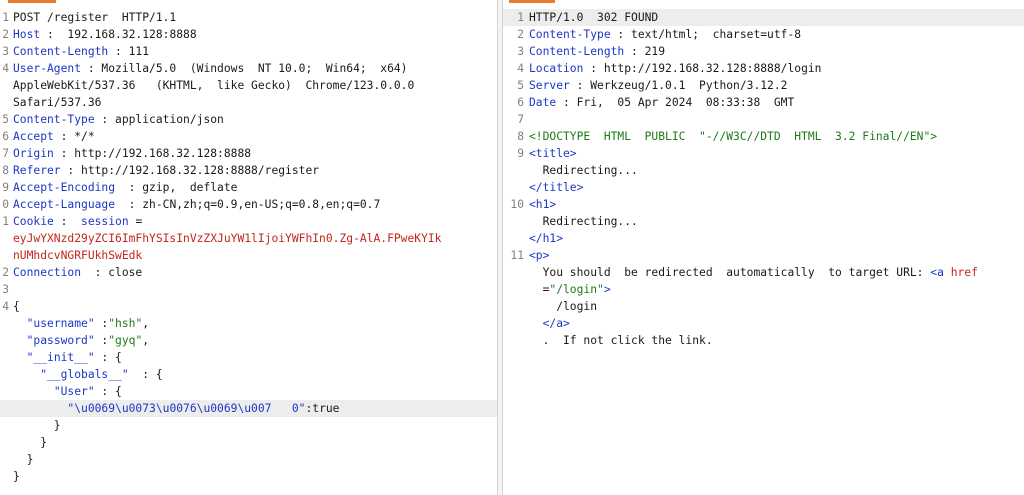  What do you see at coordinates (125, 323) in the screenshot?
I see `code-token: "hsh"` at bounding box center [125, 323].